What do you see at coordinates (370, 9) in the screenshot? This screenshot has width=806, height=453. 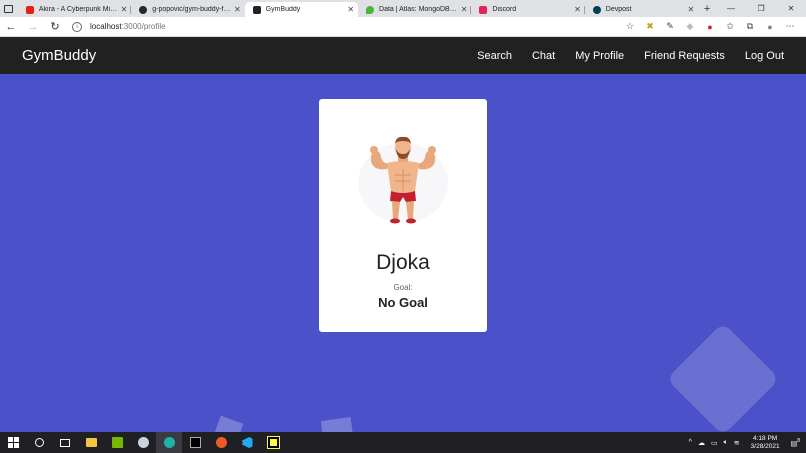 I see `mongodb-leaf-icon` at bounding box center [370, 9].